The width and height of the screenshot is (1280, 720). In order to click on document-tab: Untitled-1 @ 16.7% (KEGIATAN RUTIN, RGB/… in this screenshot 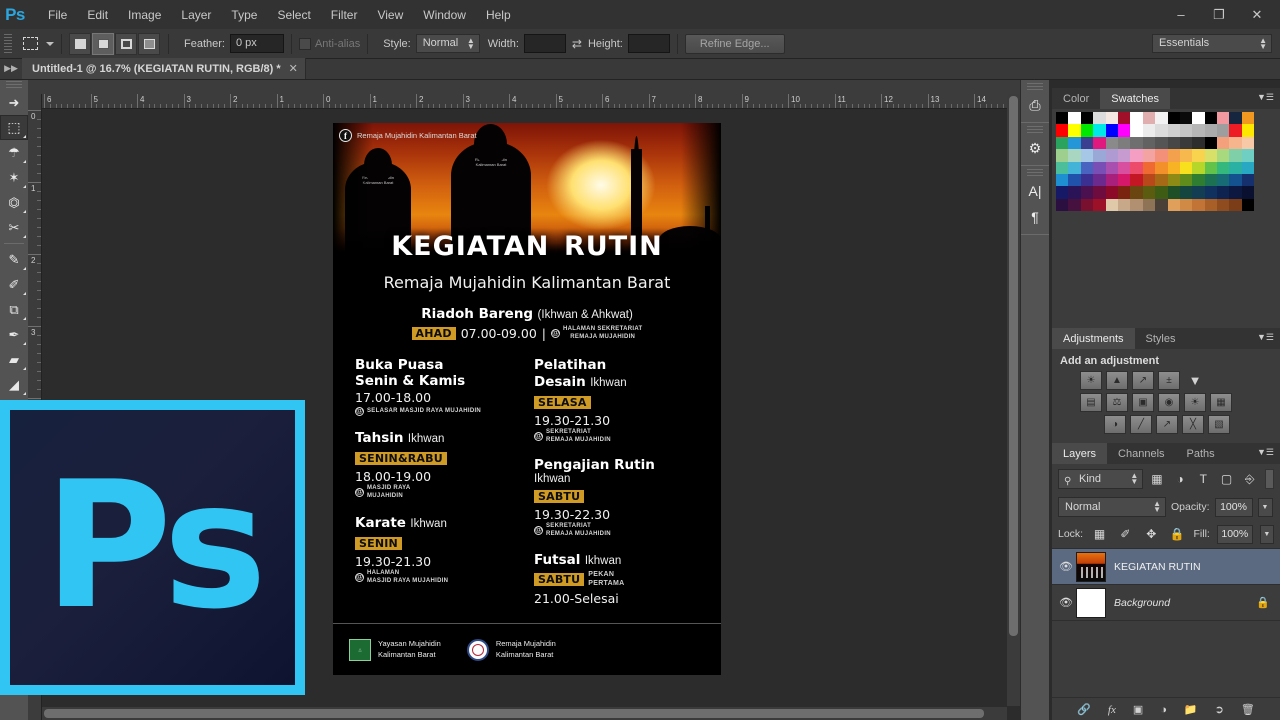, I will do `click(164, 68)`.